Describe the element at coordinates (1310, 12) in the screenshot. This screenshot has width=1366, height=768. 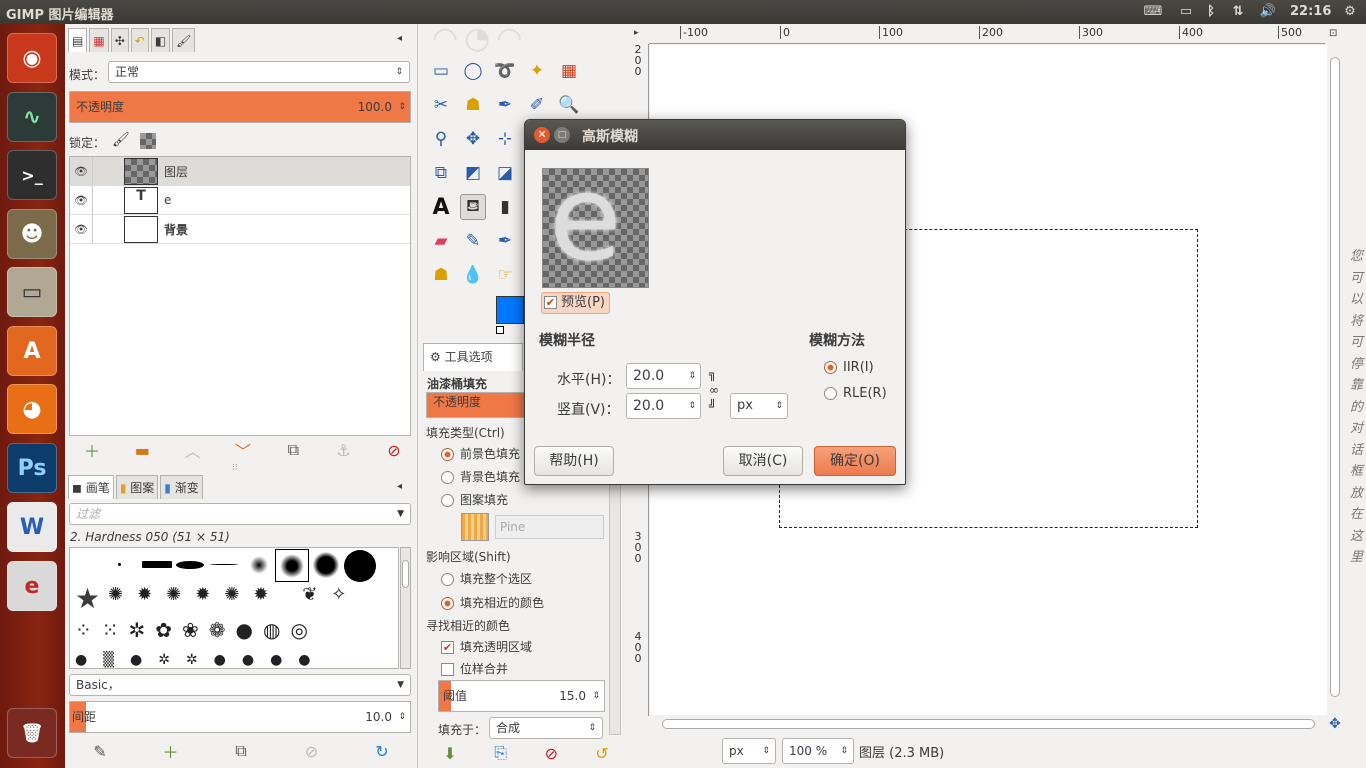
I see `clock: 22:16` at that location.